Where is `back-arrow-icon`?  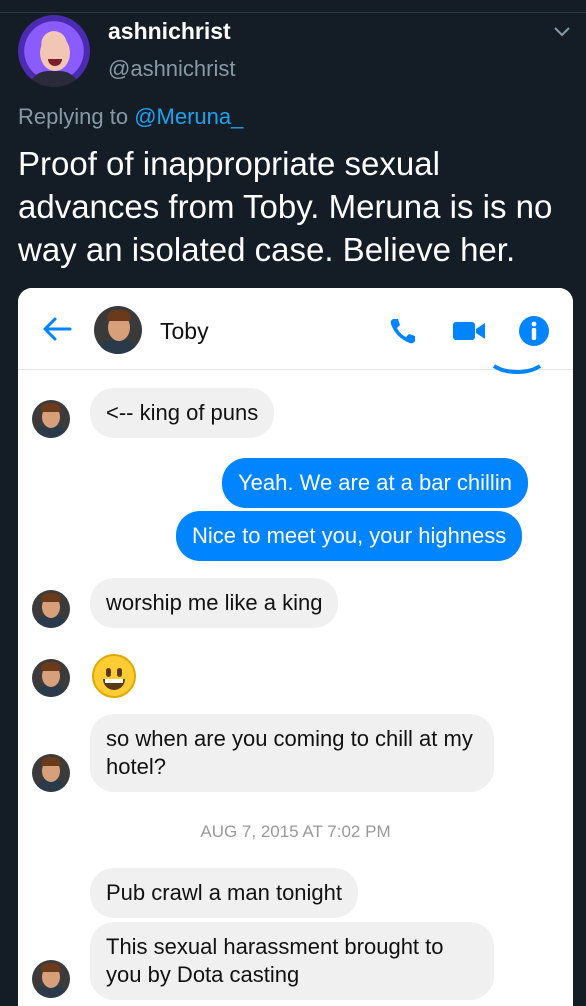 back-arrow-icon is located at coordinates (57, 329).